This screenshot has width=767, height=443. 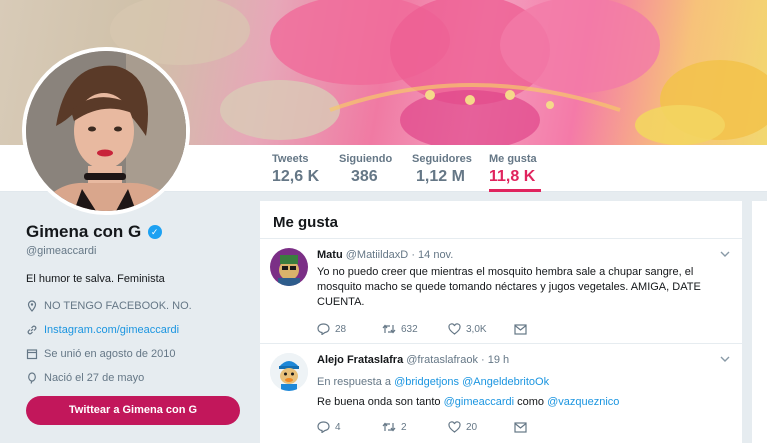 I want to click on nav-following: Siguiendo 386, so click(x=365, y=169).